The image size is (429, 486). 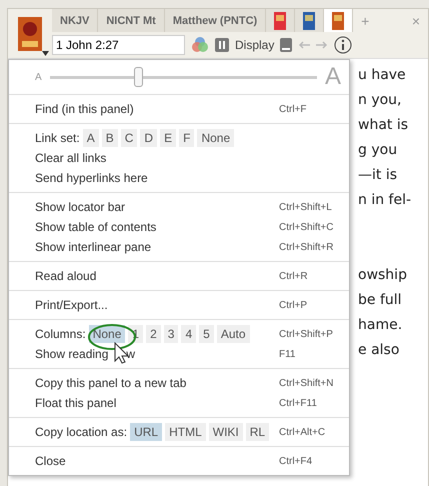 What do you see at coordinates (306, 227) in the screenshot?
I see `shortcut-text: Ctrl+Shift+C` at bounding box center [306, 227].